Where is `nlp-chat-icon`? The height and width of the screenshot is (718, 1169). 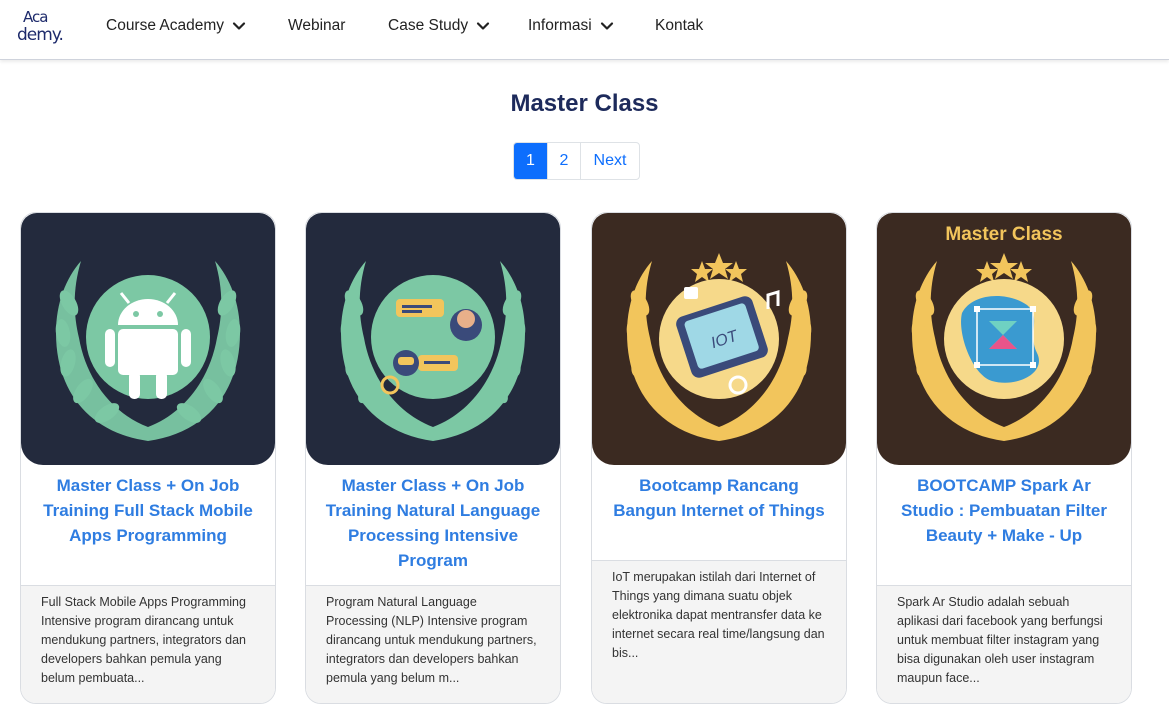 nlp-chat-icon is located at coordinates (433, 339).